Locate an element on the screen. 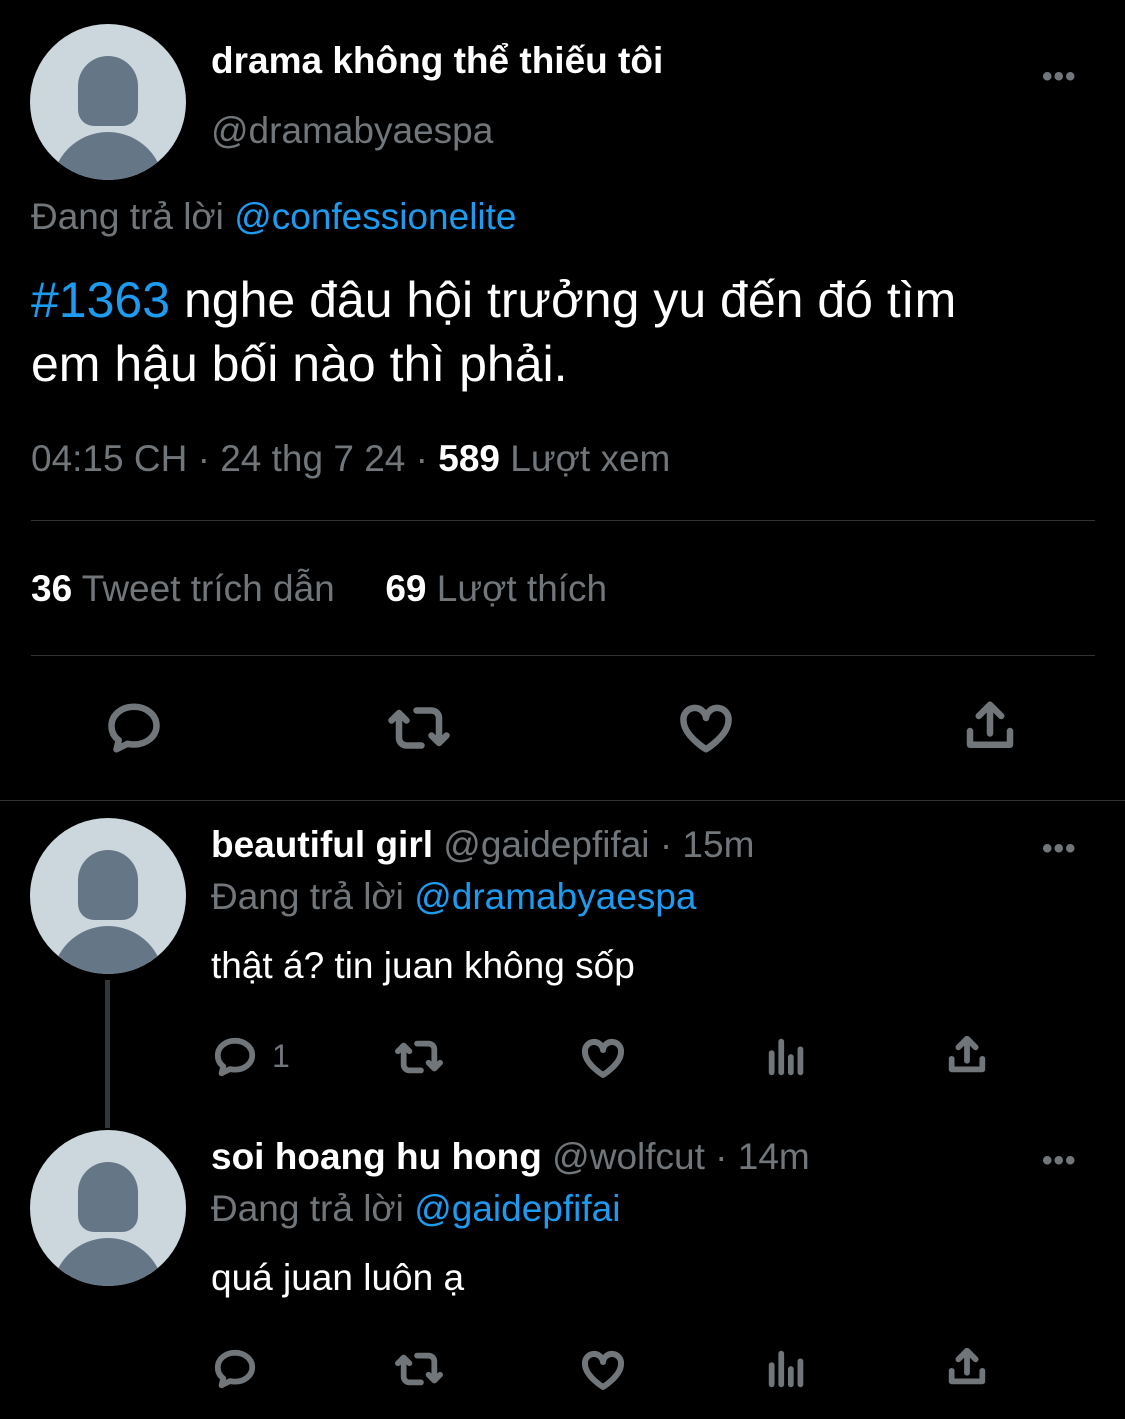  replying-to-line: Đang trả lời @dramabyaespa is located at coordinates (454, 897).